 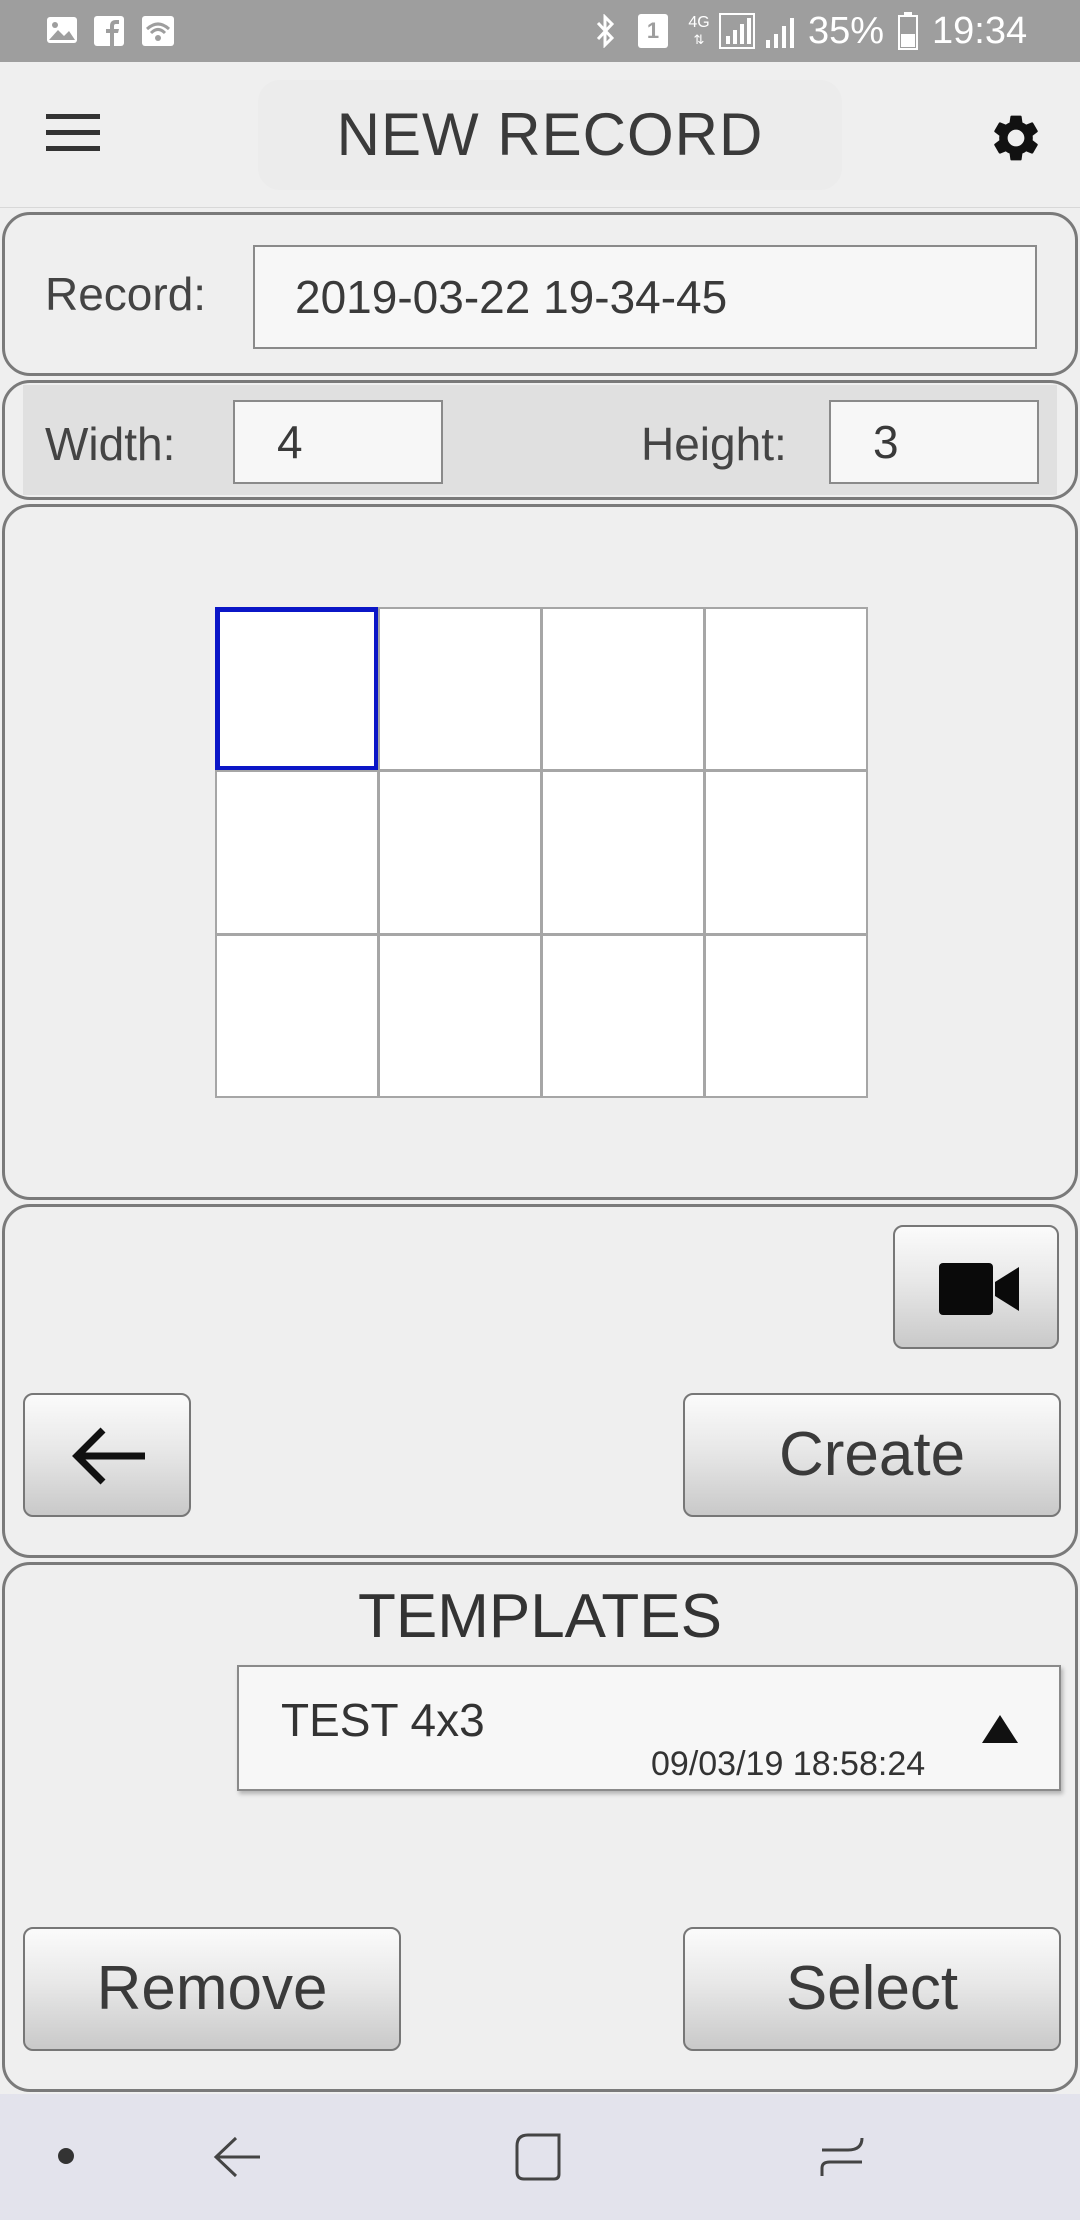 What do you see at coordinates (1000, 1729) in the screenshot?
I see `triangle-up-icon` at bounding box center [1000, 1729].